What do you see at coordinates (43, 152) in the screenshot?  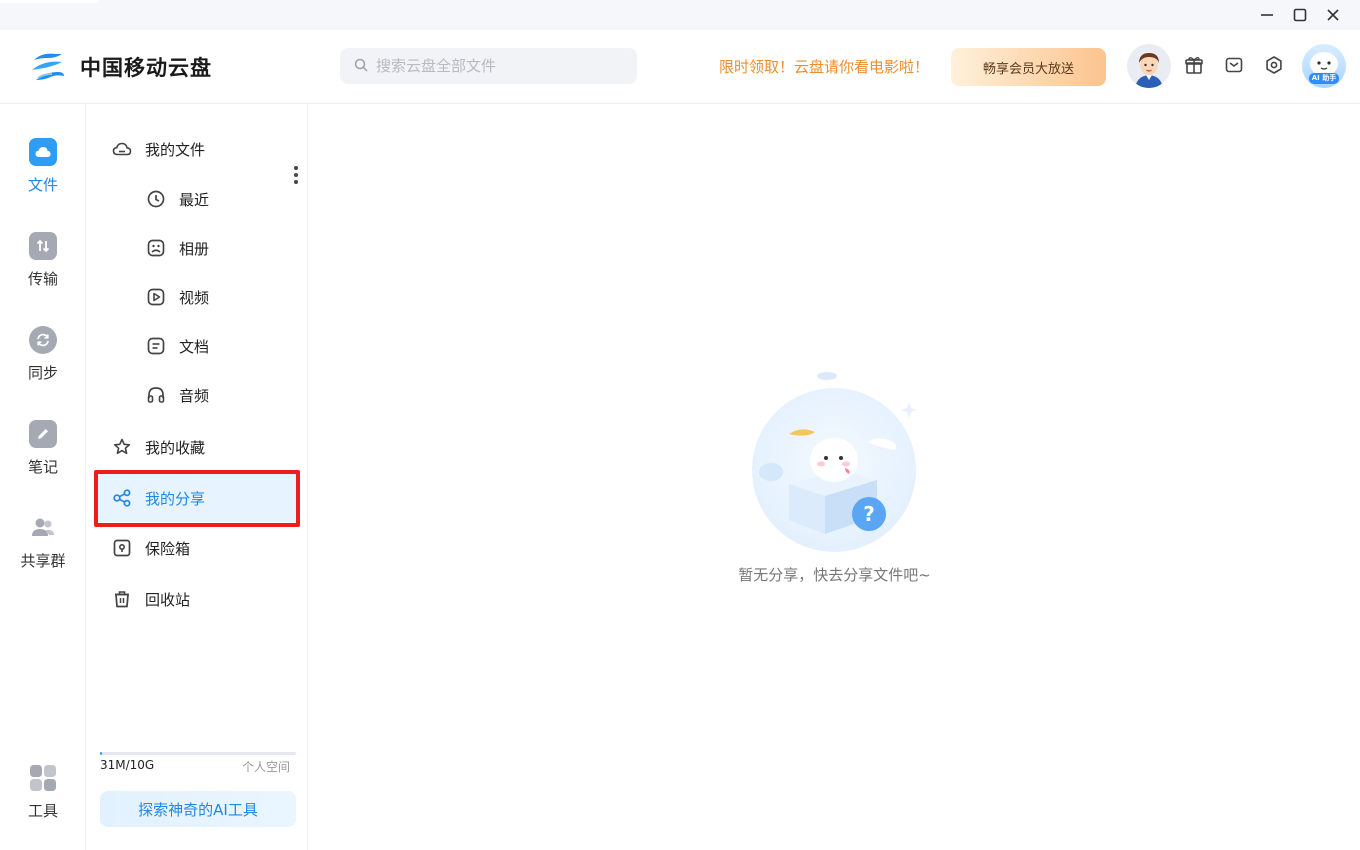 I see `cloud-icon` at bounding box center [43, 152].